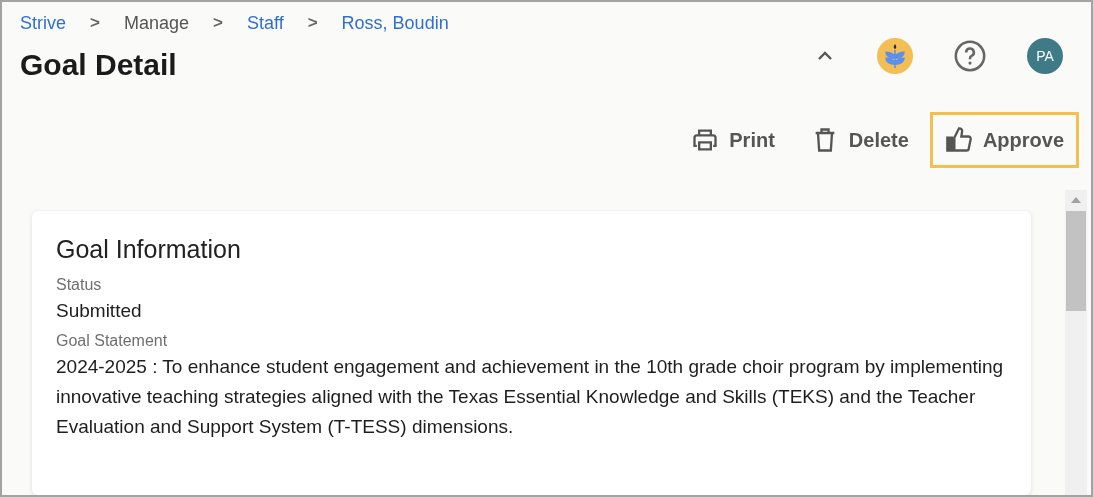 This screenshot has width=1093, height=497. I want to click on print-button: Print, so click(733, 140).